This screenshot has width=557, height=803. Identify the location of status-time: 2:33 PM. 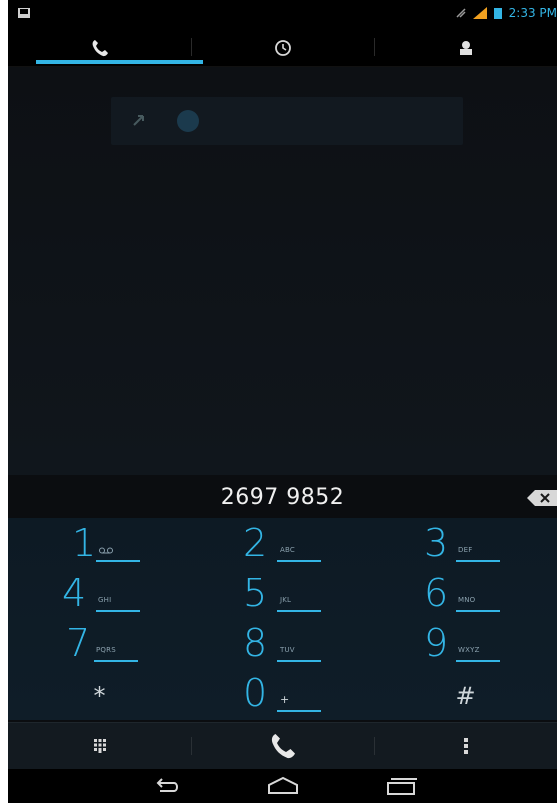
(532, 13).